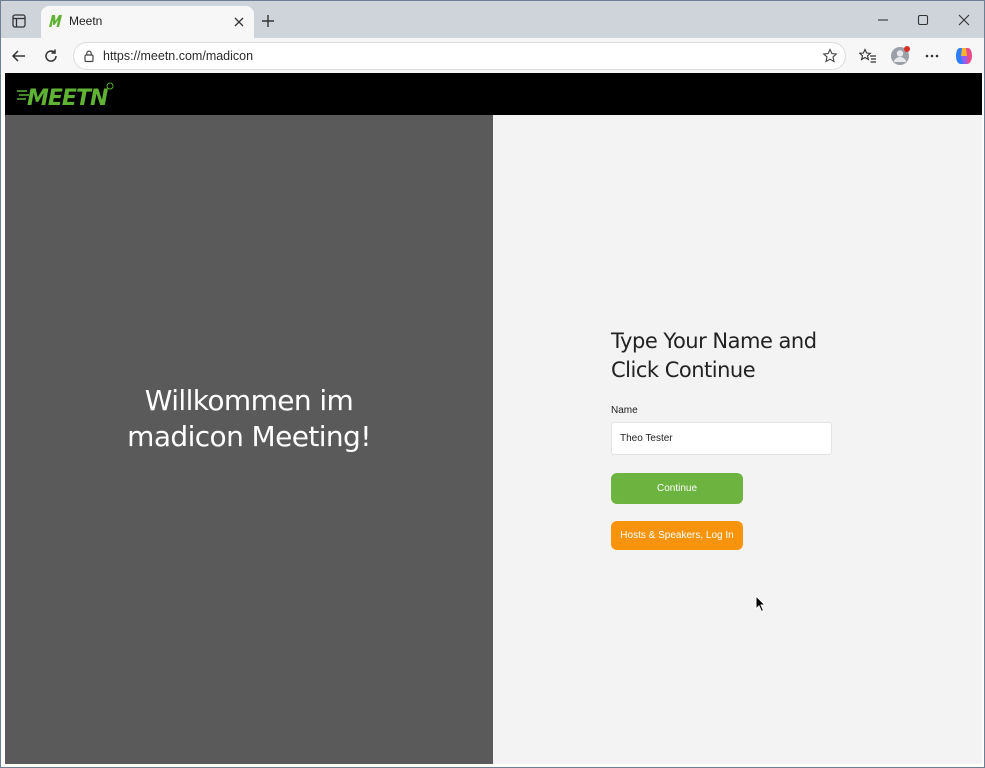  Describe the element at coordinates (249, 418) in the screenshot. I see `welcome-text: Willkommen im madicon Meeting!` at that location.